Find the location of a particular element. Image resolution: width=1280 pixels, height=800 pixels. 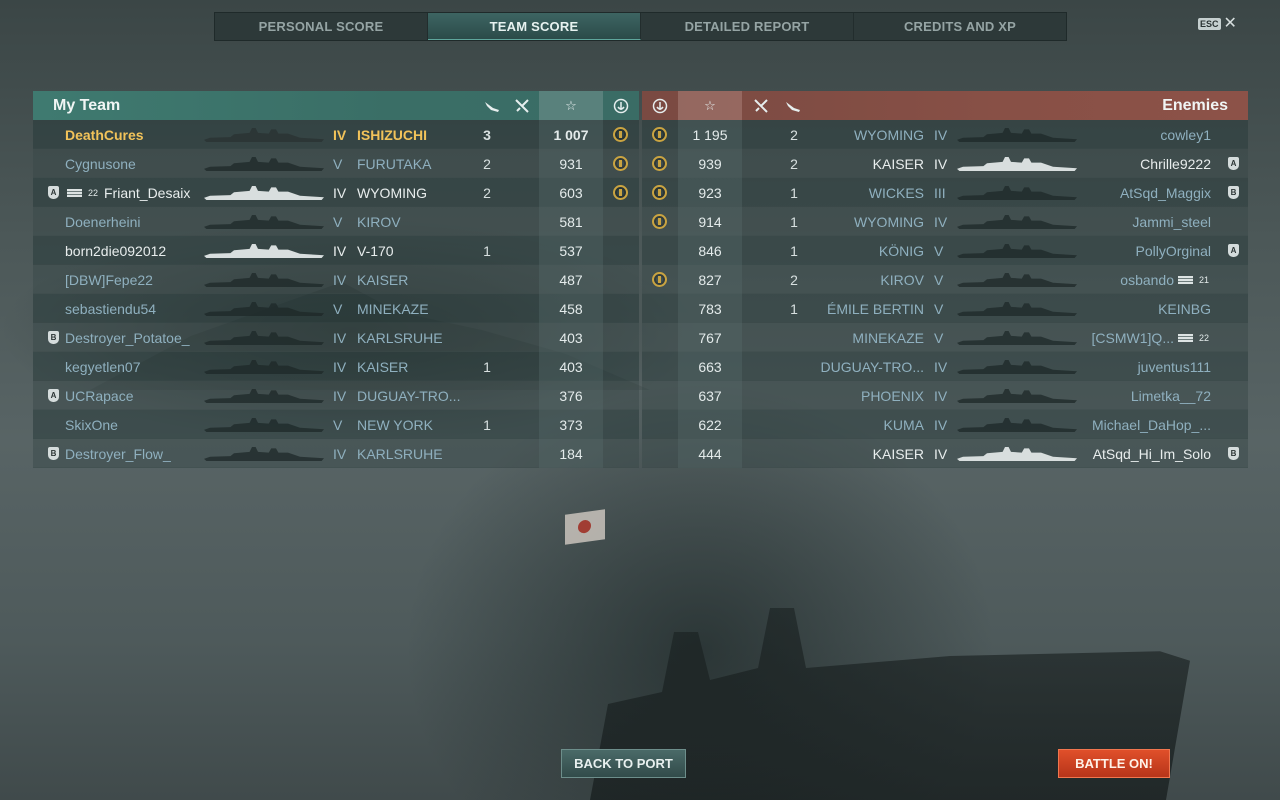

ship-name: WYOMING is located at coordinates (889, 134).